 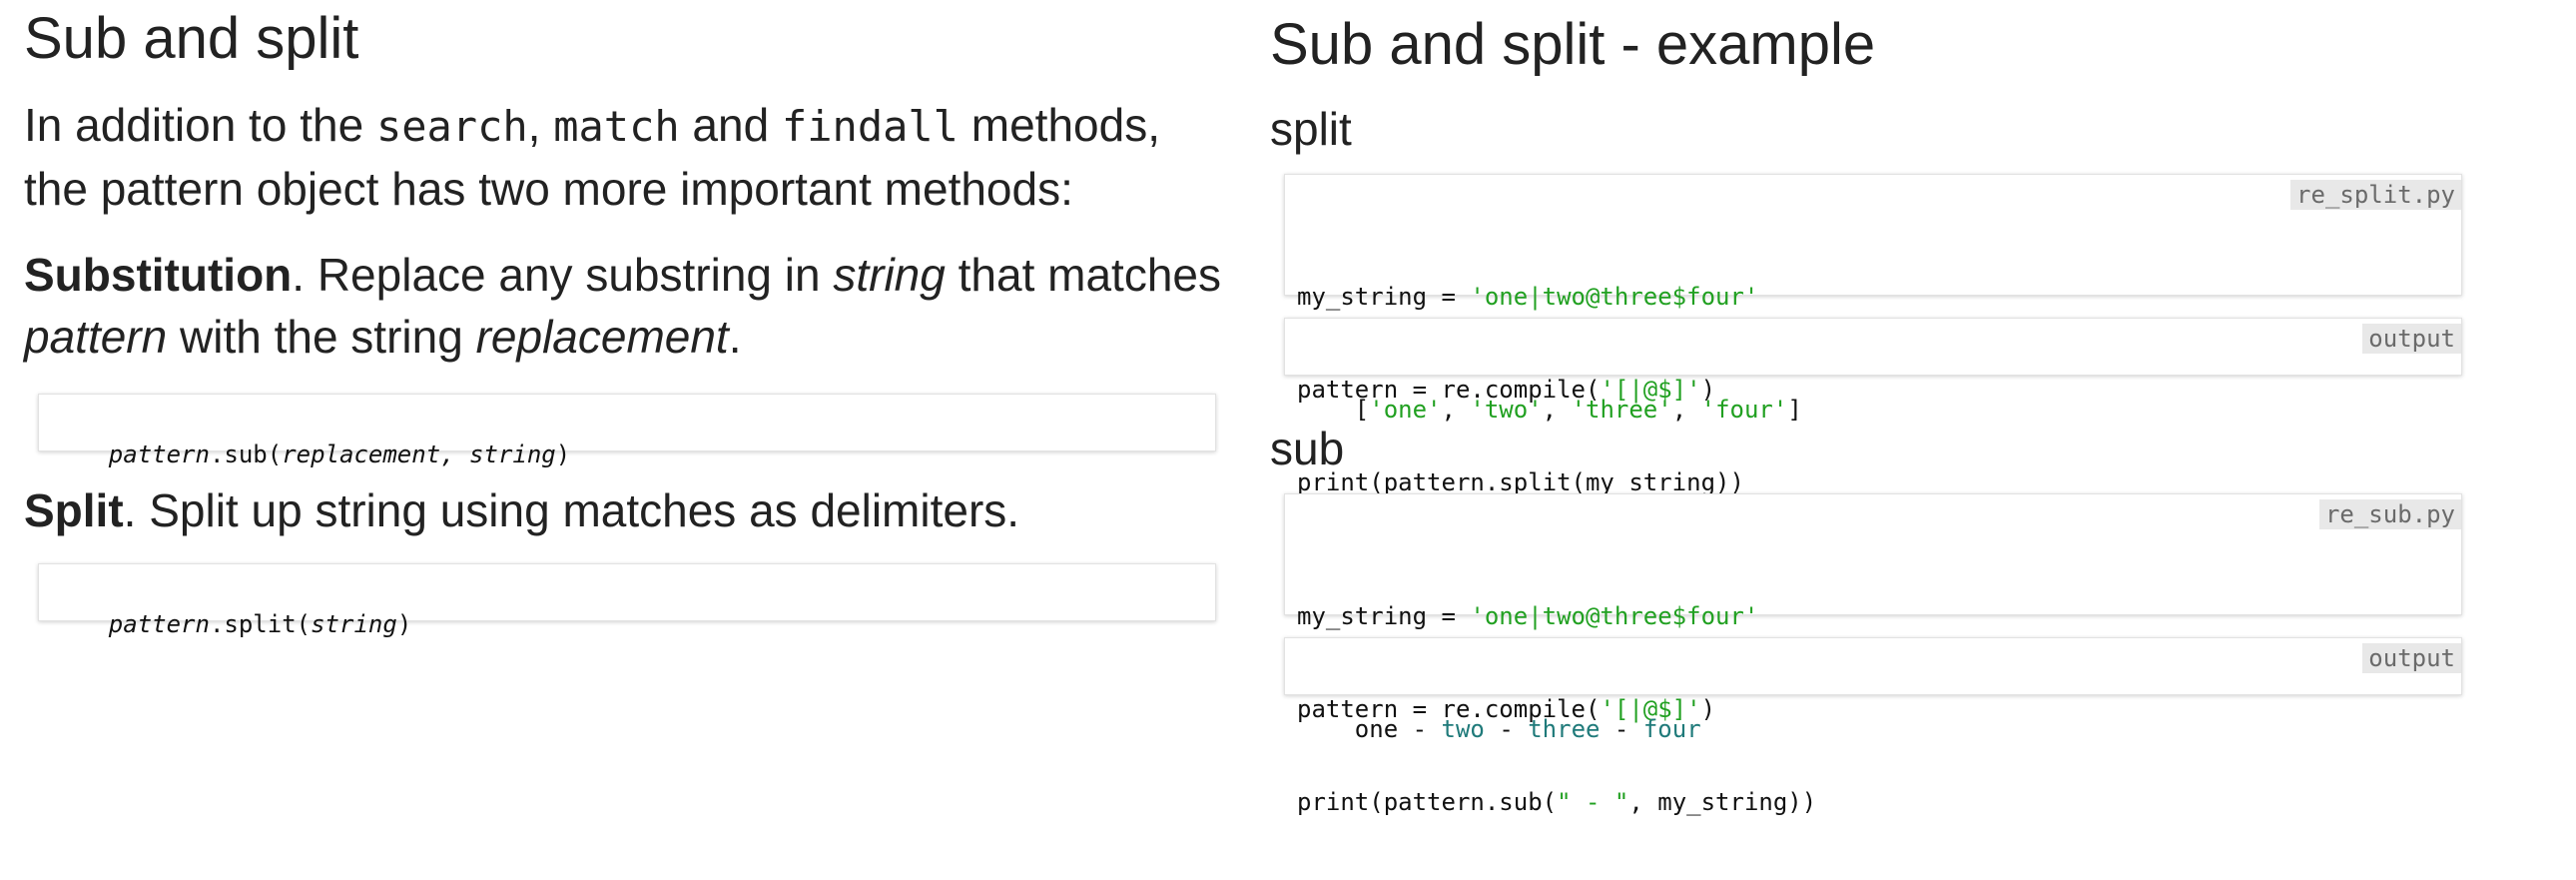 What do you see at coordinates (1722, 802) in the screenshot?
I see `code-text: , my_string))` at bounding box center [1722, 802].